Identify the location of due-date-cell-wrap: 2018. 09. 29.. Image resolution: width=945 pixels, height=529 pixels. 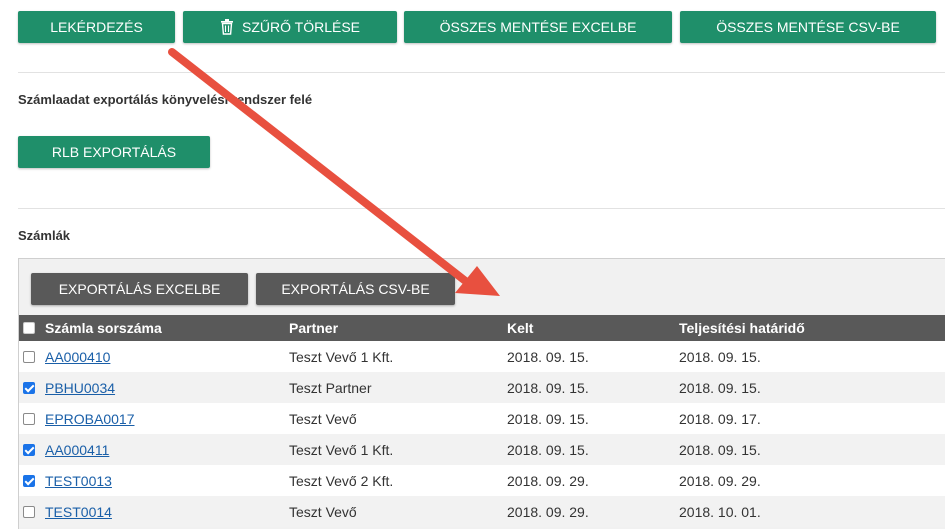
(720, 480).